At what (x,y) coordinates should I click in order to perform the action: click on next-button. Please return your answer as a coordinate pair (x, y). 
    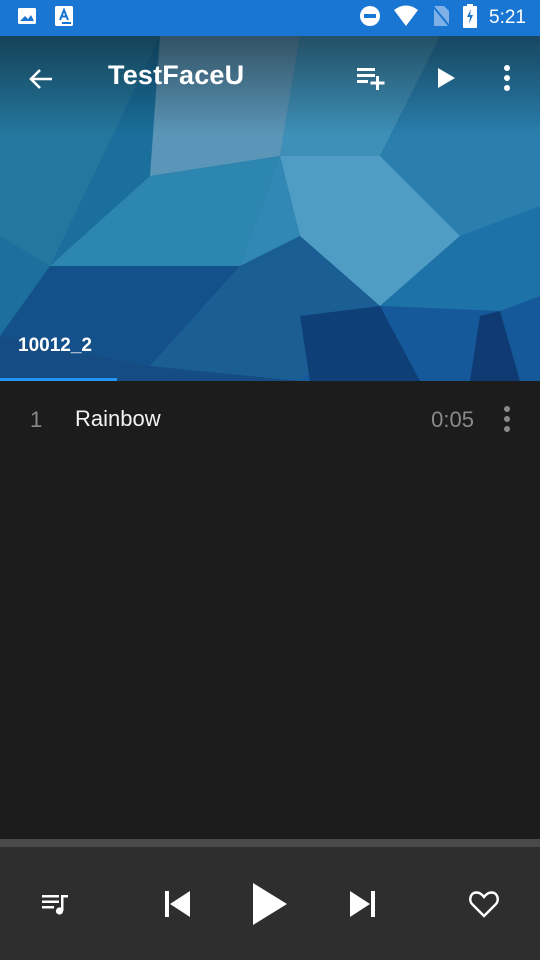
    Looking at the image, I should click on (363, 904).